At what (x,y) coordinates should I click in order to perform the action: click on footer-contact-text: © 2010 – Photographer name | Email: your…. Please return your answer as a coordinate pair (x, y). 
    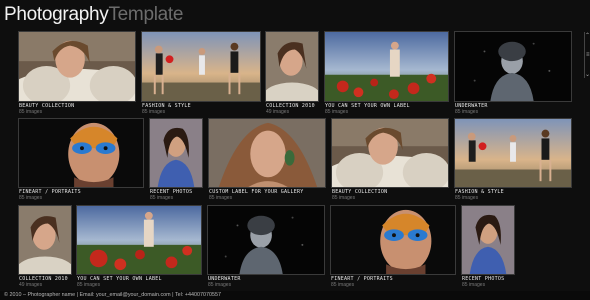
    Looking at the image, I should click on (112, 295).